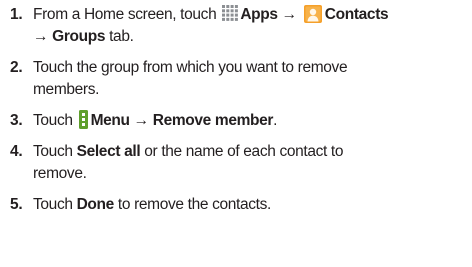 The image size is (472, 267). I want to click on apps-label: Apps →, so click(268, 14).